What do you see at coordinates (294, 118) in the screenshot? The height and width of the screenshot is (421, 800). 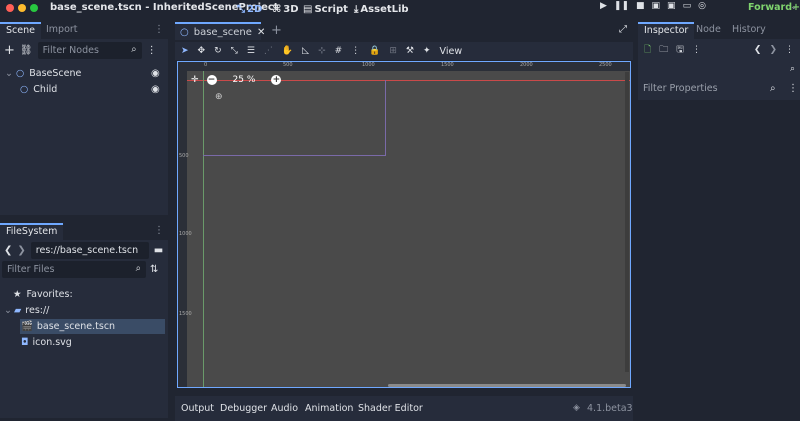 I see `viewport-rect` at bounding box center [294, 118].